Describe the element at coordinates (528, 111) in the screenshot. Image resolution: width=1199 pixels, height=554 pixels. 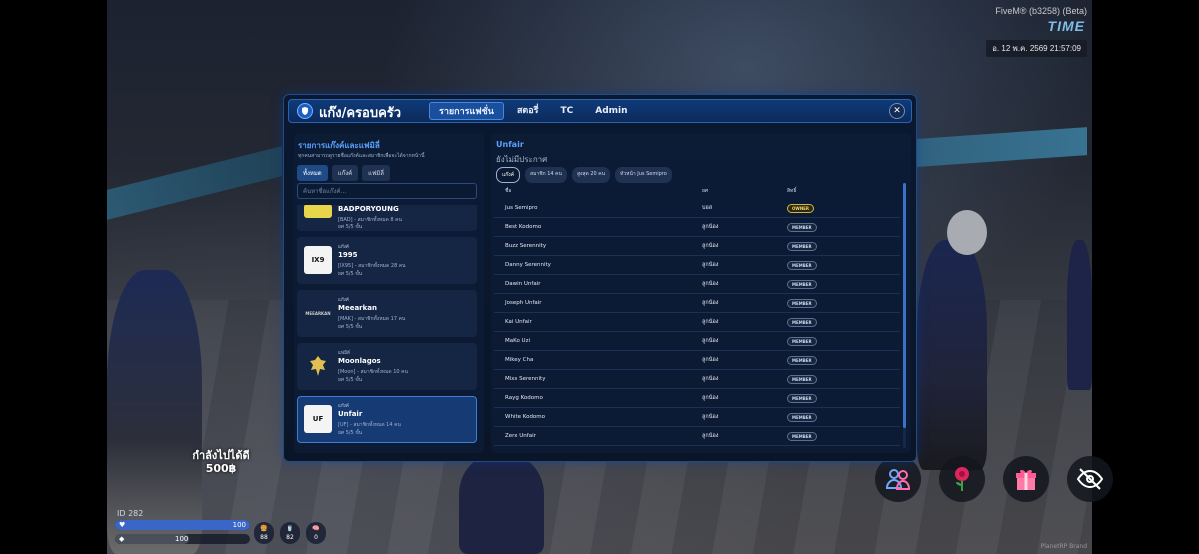
I see `tab-story: สตอรี่` at that location.